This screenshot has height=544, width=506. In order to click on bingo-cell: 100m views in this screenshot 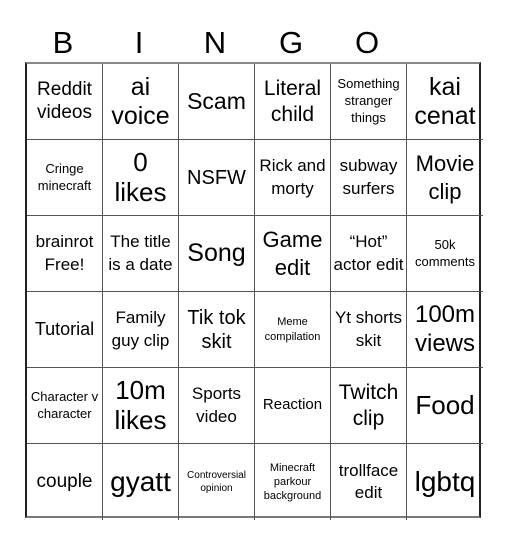, I will do `click(445, 330)`.